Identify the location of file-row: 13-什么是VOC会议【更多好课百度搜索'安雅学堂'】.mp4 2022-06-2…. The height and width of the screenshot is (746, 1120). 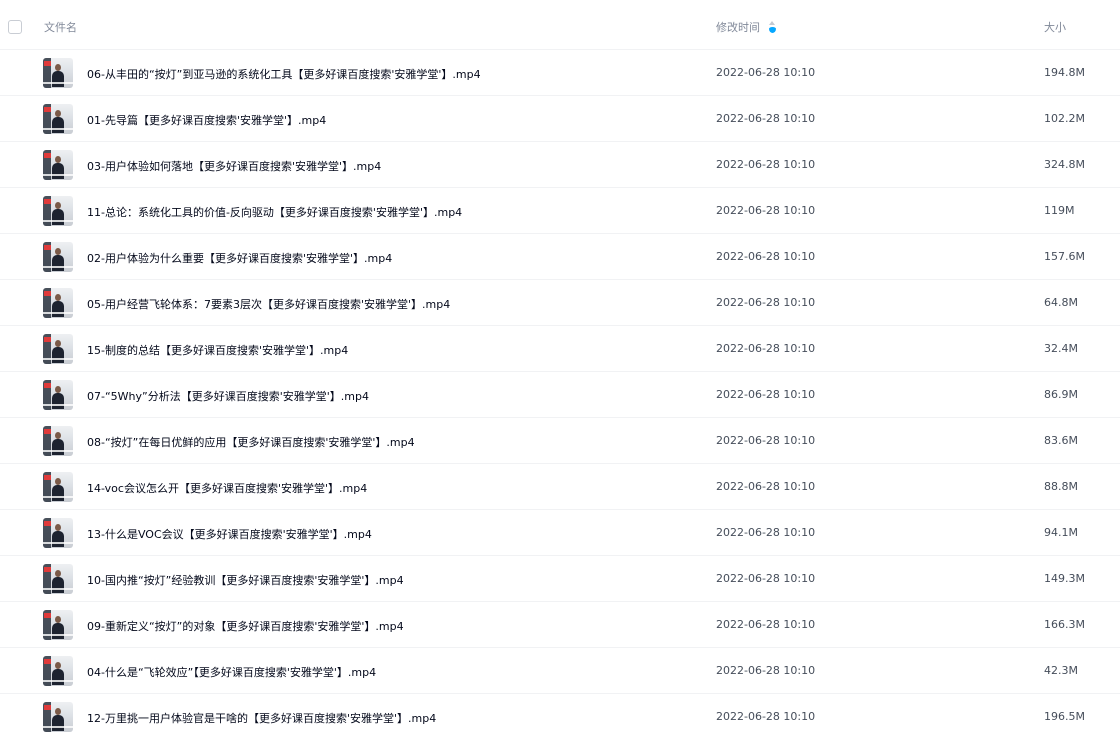
(560, 532).